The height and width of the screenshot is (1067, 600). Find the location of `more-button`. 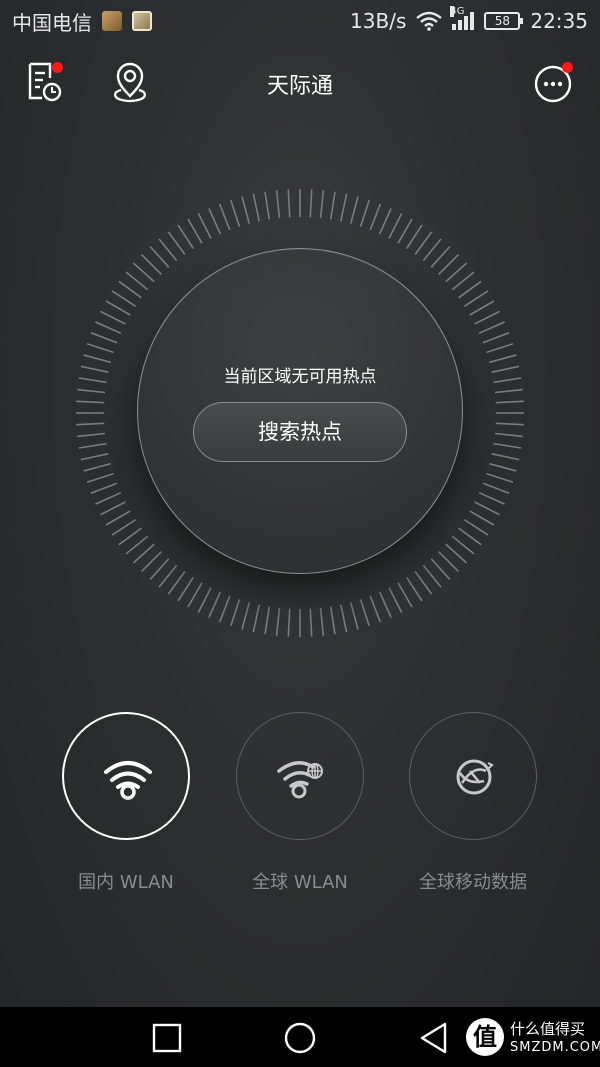

more-button is located at coordinates (554, 82).